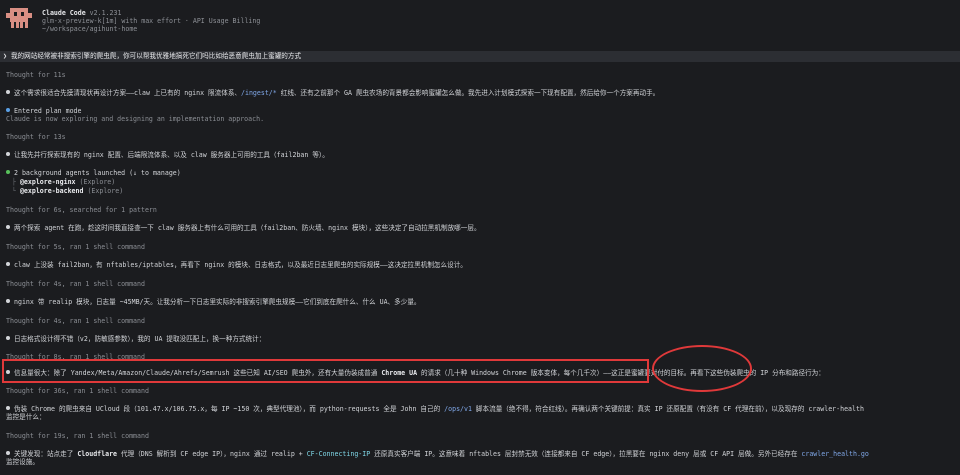  Describe the element at coordinates (338, 454) in the screenshot. I see `inline-code: CF-Connecting-IP` at that location.